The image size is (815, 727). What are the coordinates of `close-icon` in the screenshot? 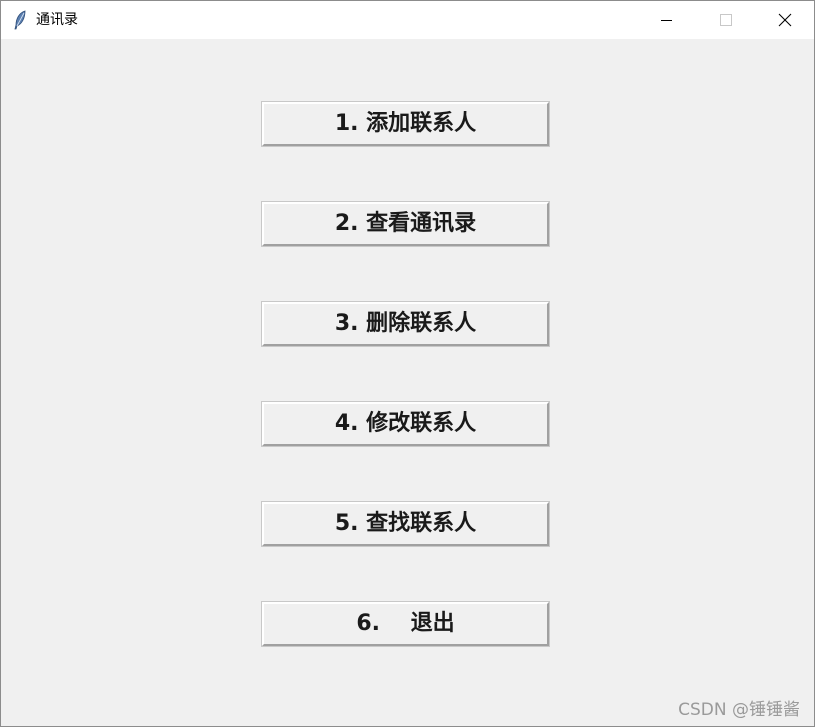 It's located at (785, 20).